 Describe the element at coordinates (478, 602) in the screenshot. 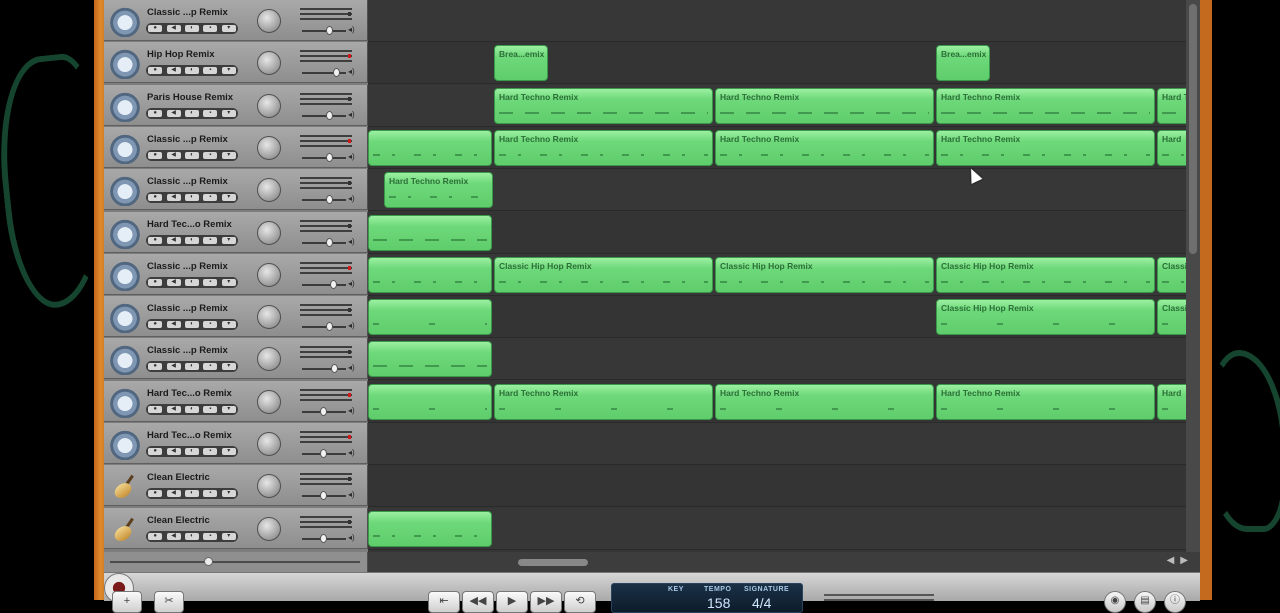

I see `rewind-button: ◀◀` at that location.